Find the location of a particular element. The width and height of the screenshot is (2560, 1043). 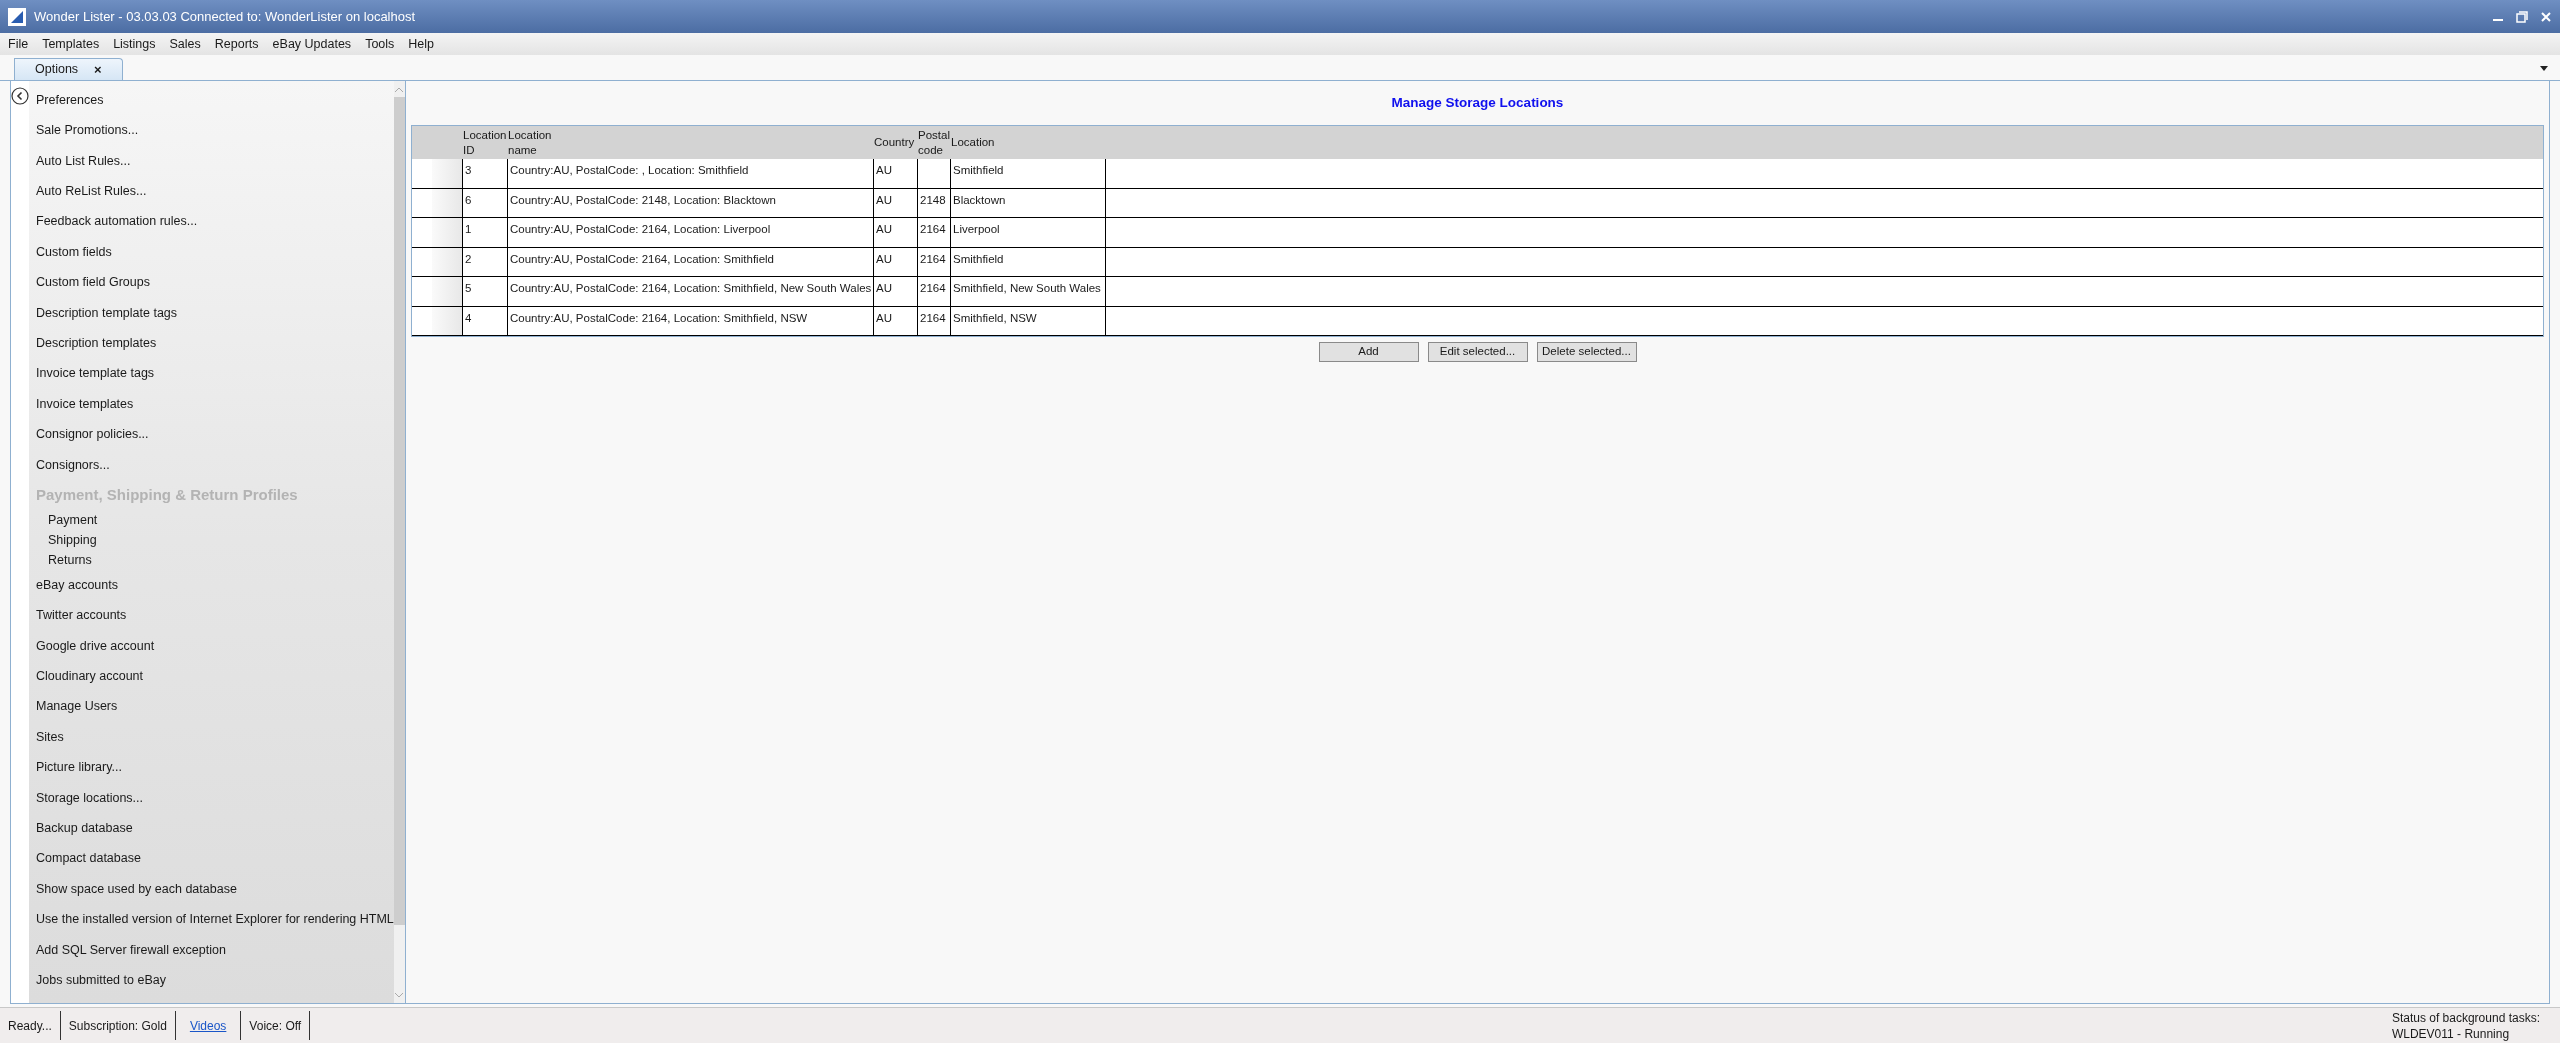

table-cell: 4 is located at coordinates (468, 317).